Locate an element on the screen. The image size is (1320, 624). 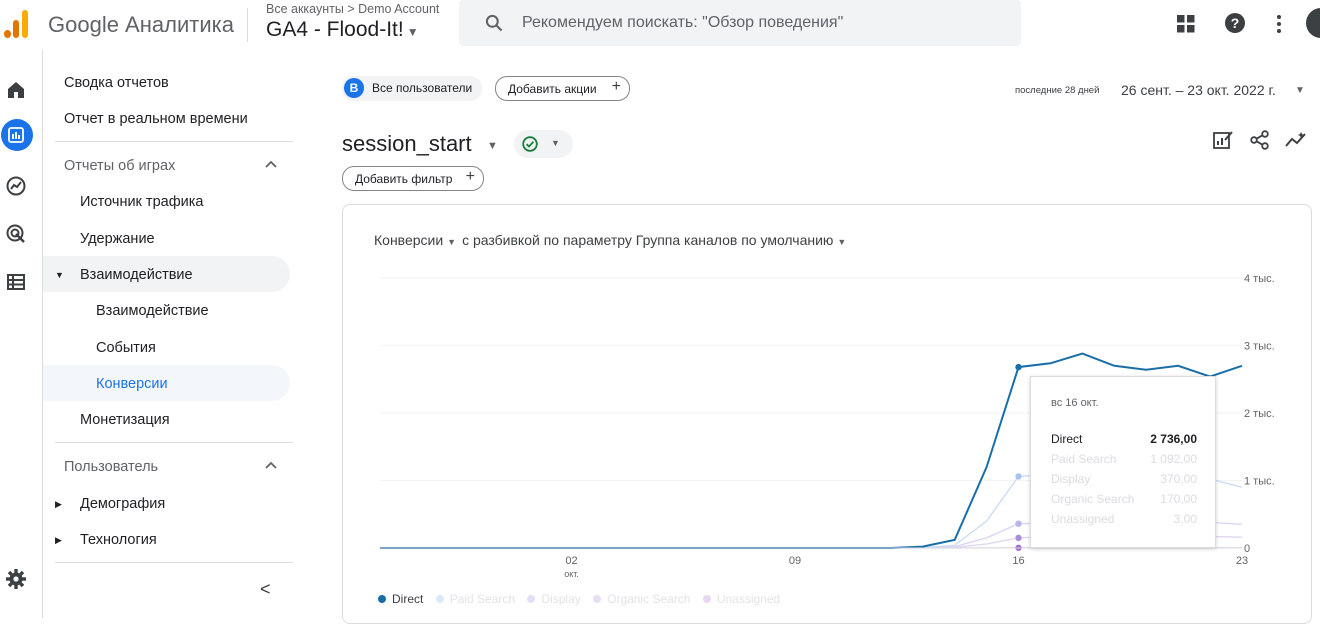
legend-item-direct: Direct is located at coordinates (400, 599).